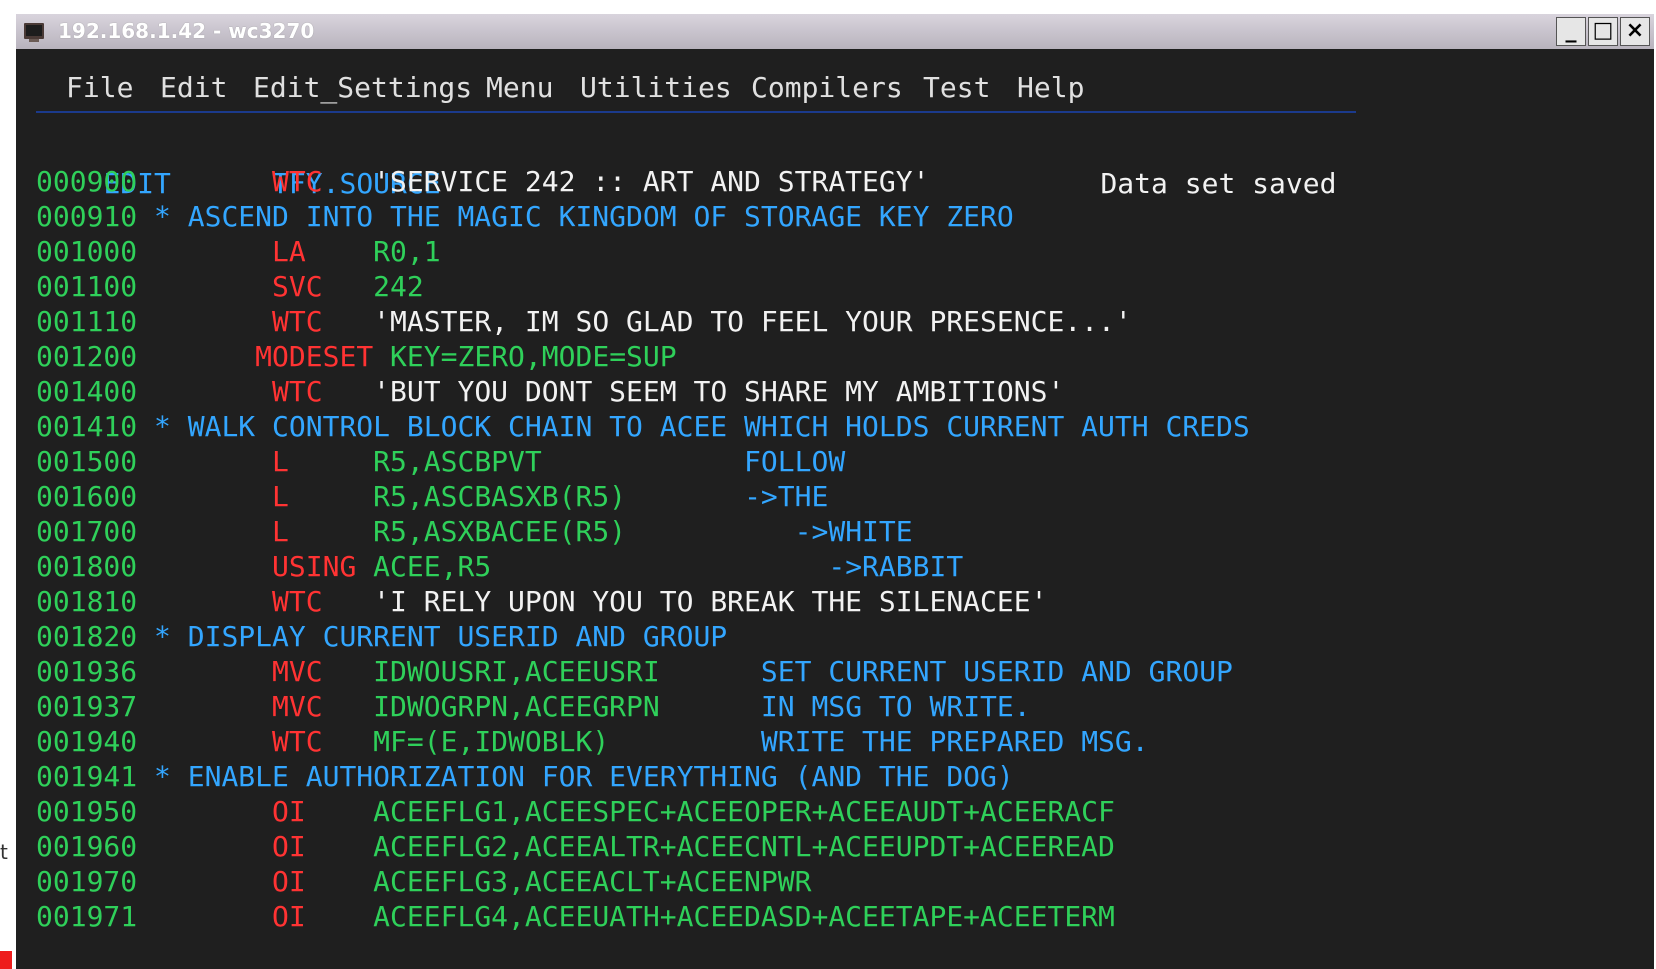  I want to click on operand: ACEE,R5, so click(432, 566).